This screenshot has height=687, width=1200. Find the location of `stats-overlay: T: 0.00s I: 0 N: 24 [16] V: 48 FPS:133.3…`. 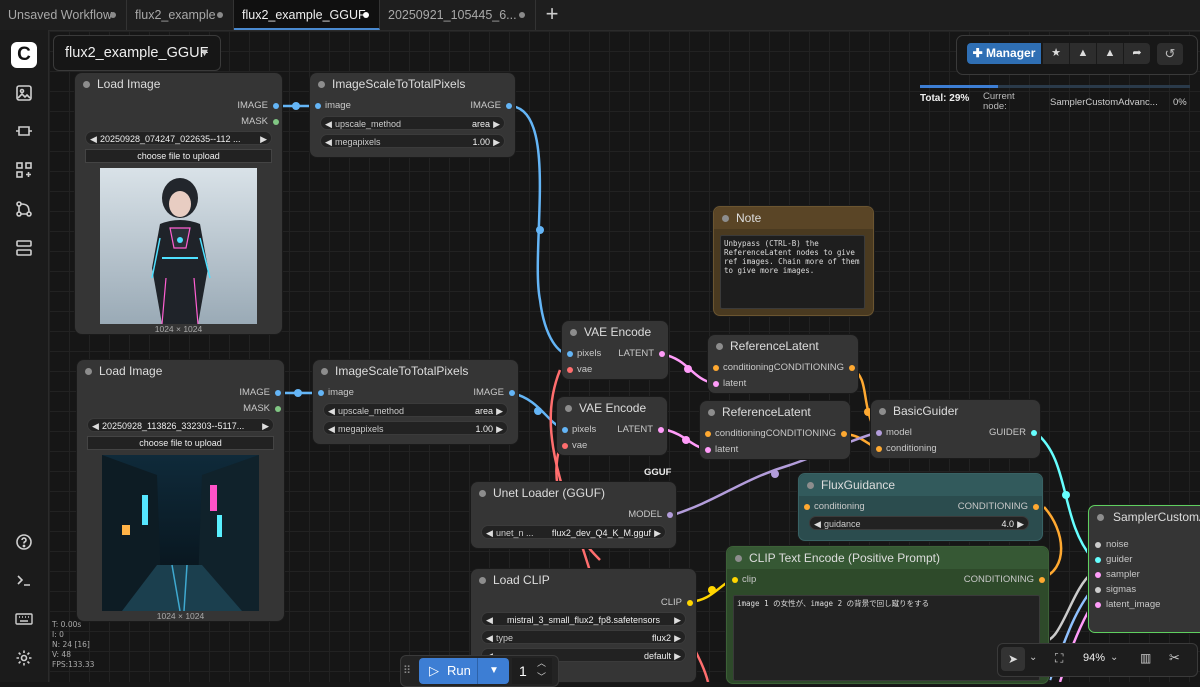

stats-overlay: T: 0.00s I: 0 N: 24 [16] V: 48 FPS:133.3… is located at coordinates (73, 645).